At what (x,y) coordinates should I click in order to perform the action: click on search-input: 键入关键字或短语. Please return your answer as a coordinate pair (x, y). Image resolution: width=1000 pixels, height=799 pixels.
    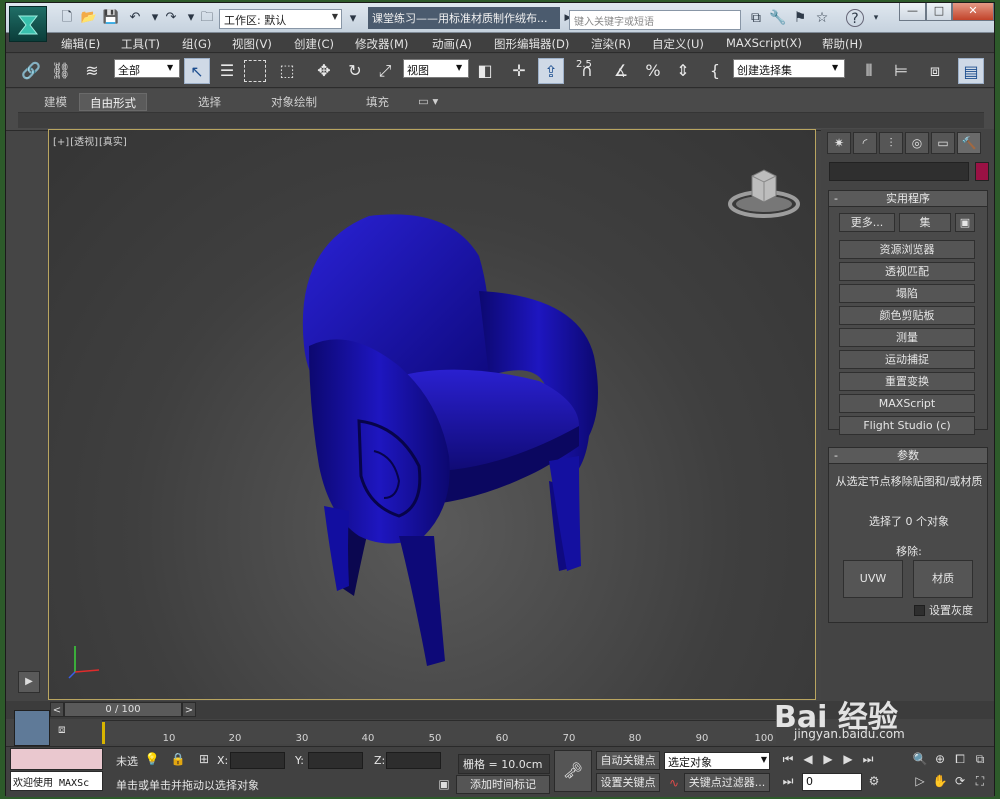
    Looking at the image, I should click on (655, 20).